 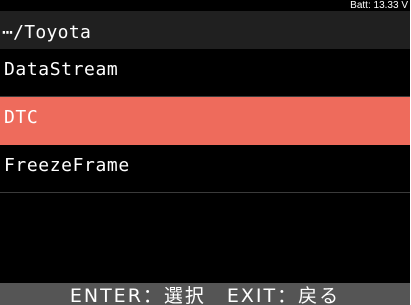 I want to click on key-hint-bar: ENTER：選択 EXIT：戻る, so click(x=205, y=294).